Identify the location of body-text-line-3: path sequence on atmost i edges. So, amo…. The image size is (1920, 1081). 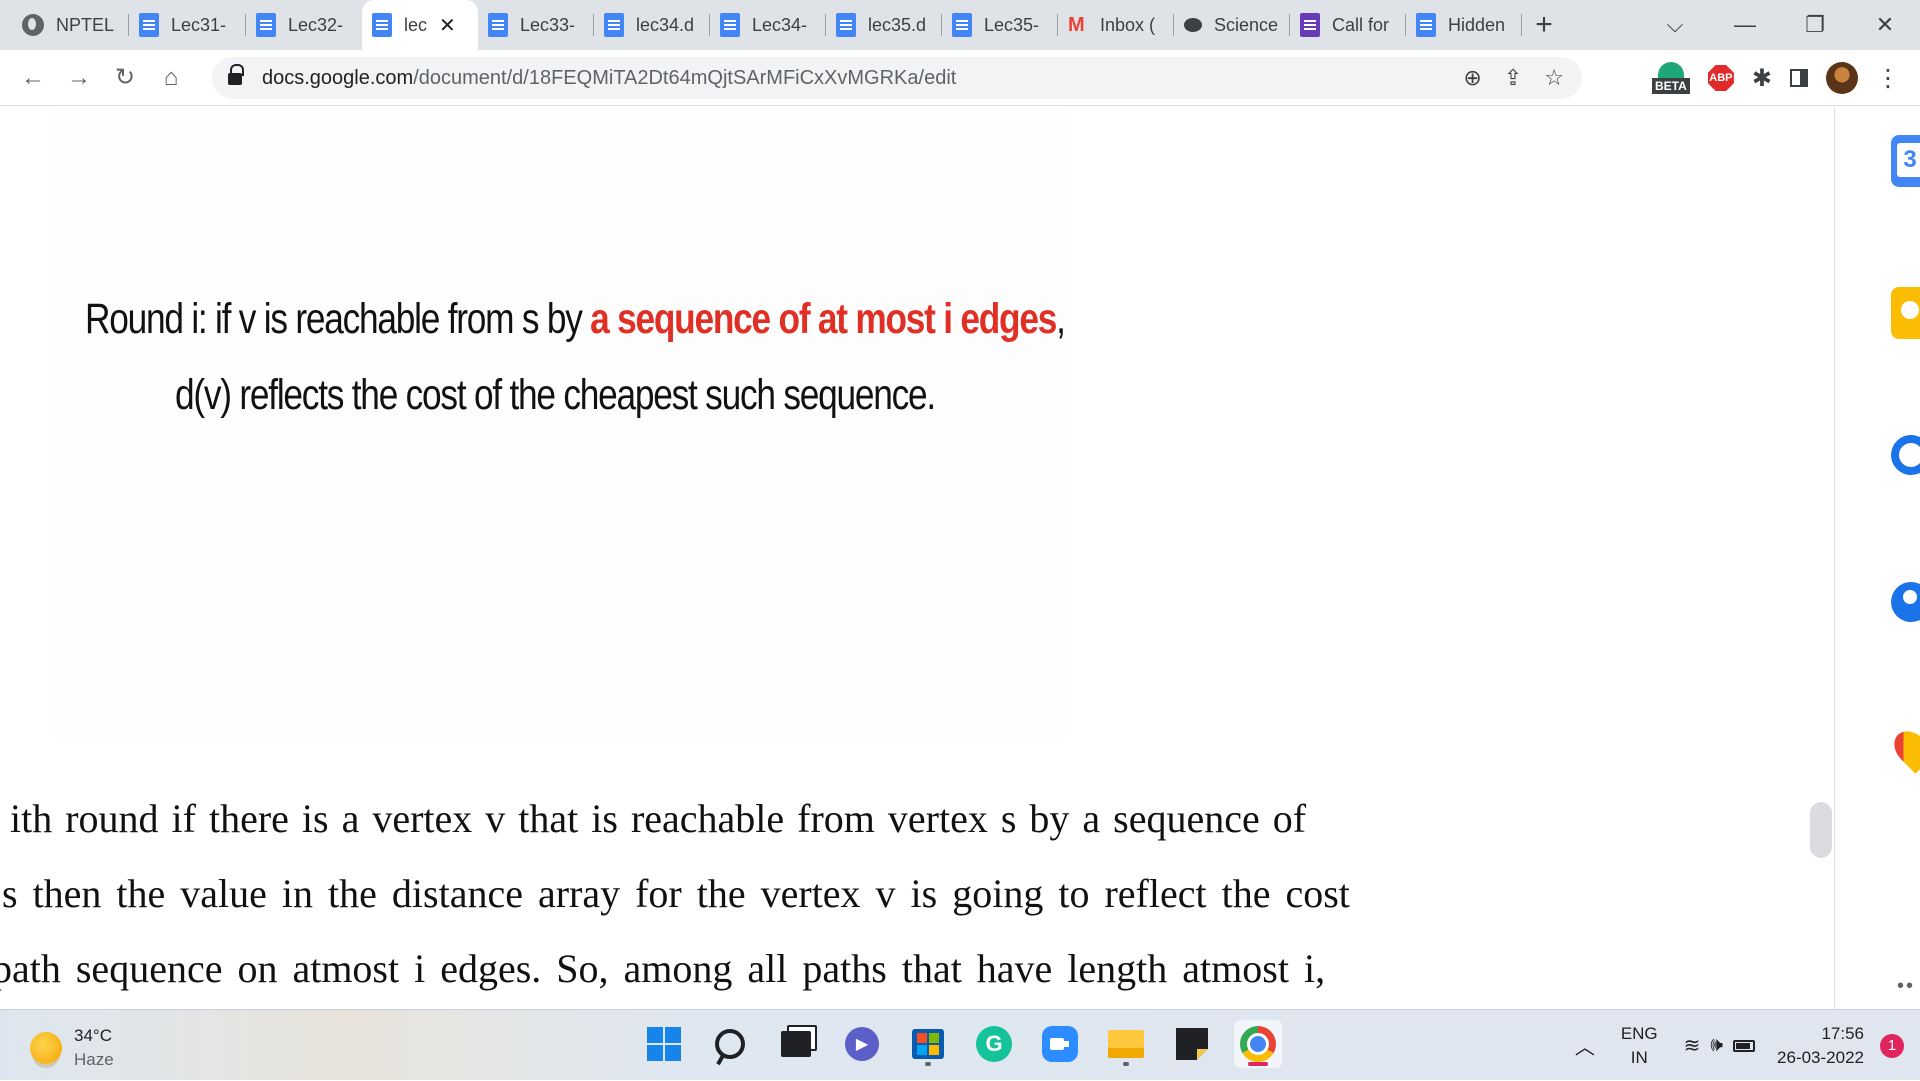
(662, 968).